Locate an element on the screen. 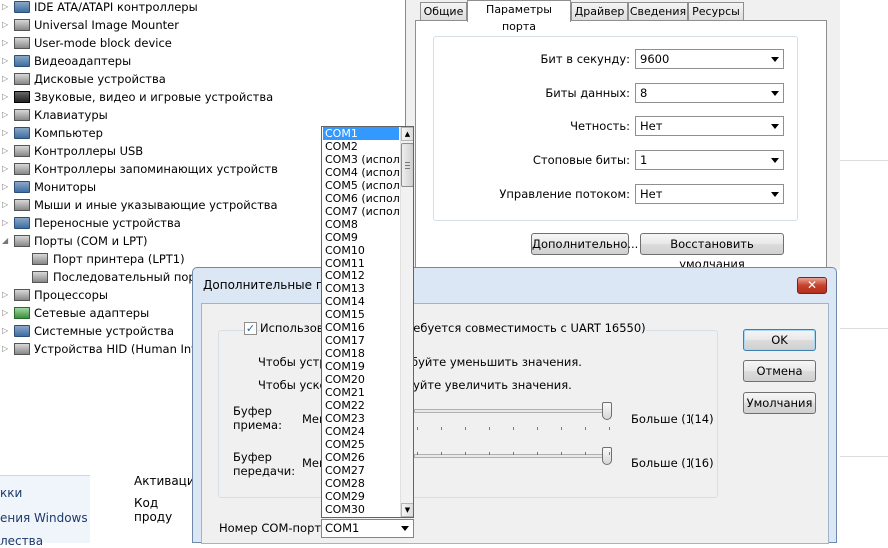 This screenshot has height=548, width=888. tab-general: Общие is located at coordinates (443, 11).